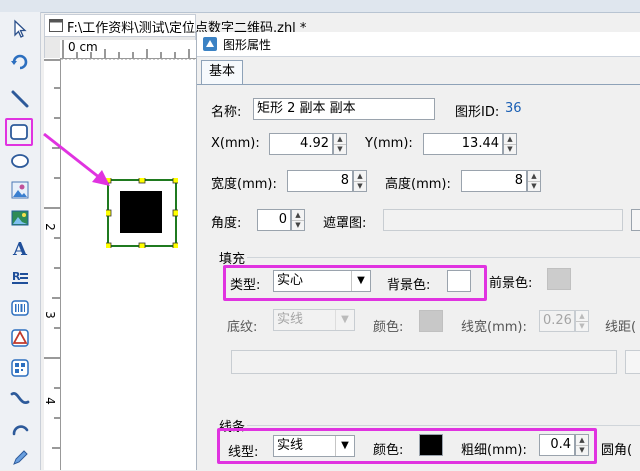 This screenshot has height=471, width=640. What do you see at coordinates (418, 72) in the screenshot?
I see `dialog-tabs: 基本` at bounding box center [418, 72].